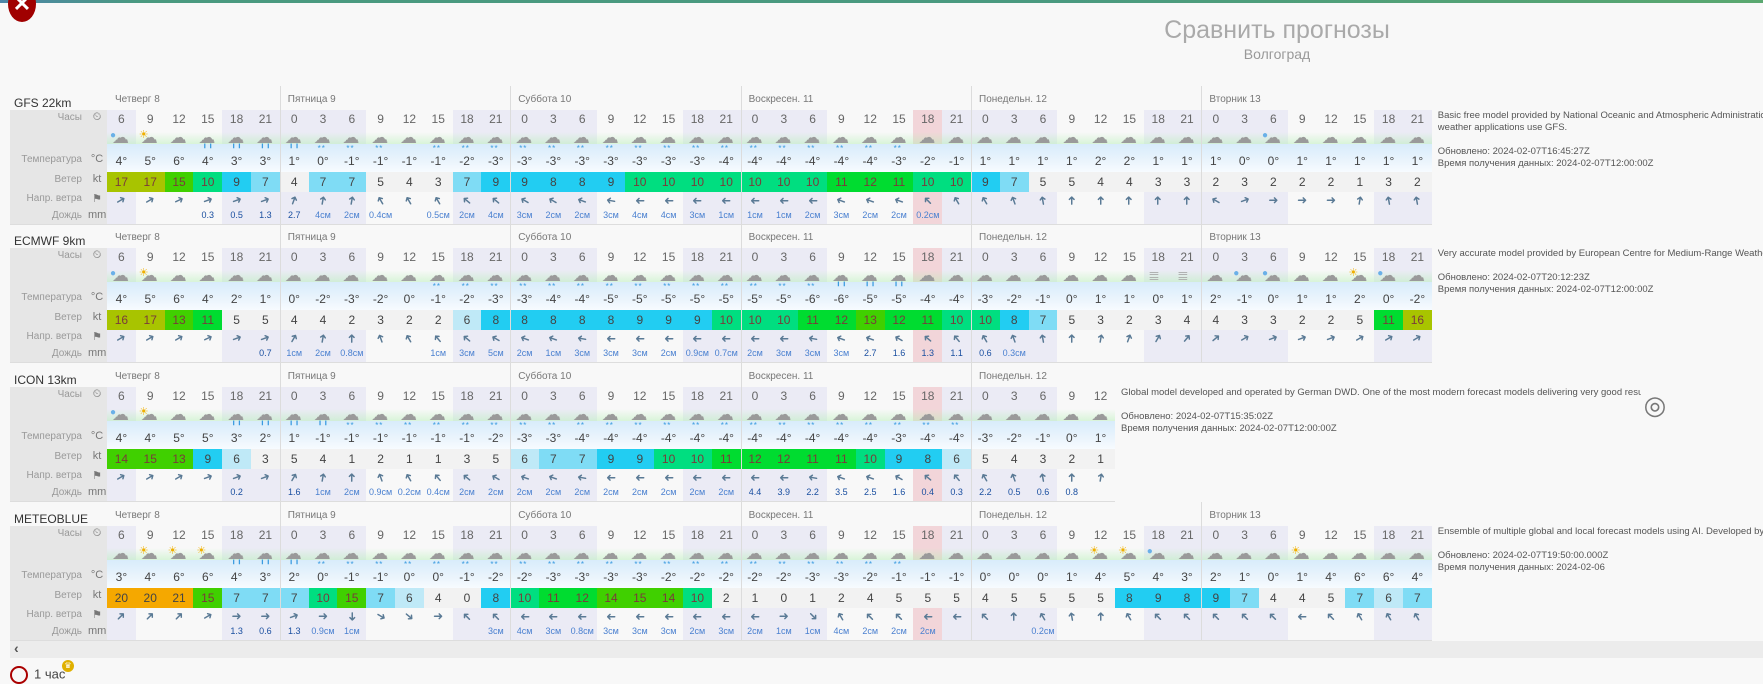 Image resolution: width=1763 pixels, height=684 pixels. Describe the element at coordinates (640, 299) in the screenshot. I see `temperature-cell: -5°` at that location.